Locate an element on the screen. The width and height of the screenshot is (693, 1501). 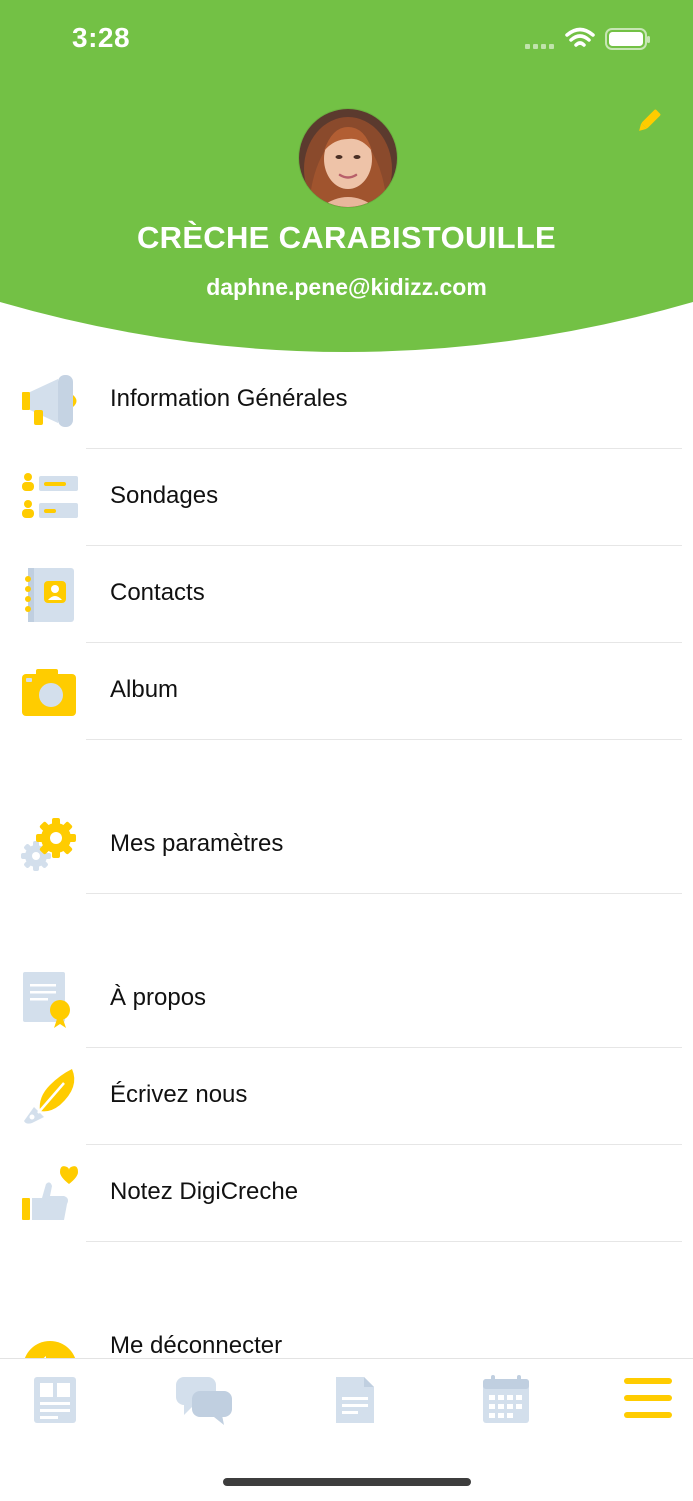
menu-item-label: À propos is located at coordinates (158, 997).